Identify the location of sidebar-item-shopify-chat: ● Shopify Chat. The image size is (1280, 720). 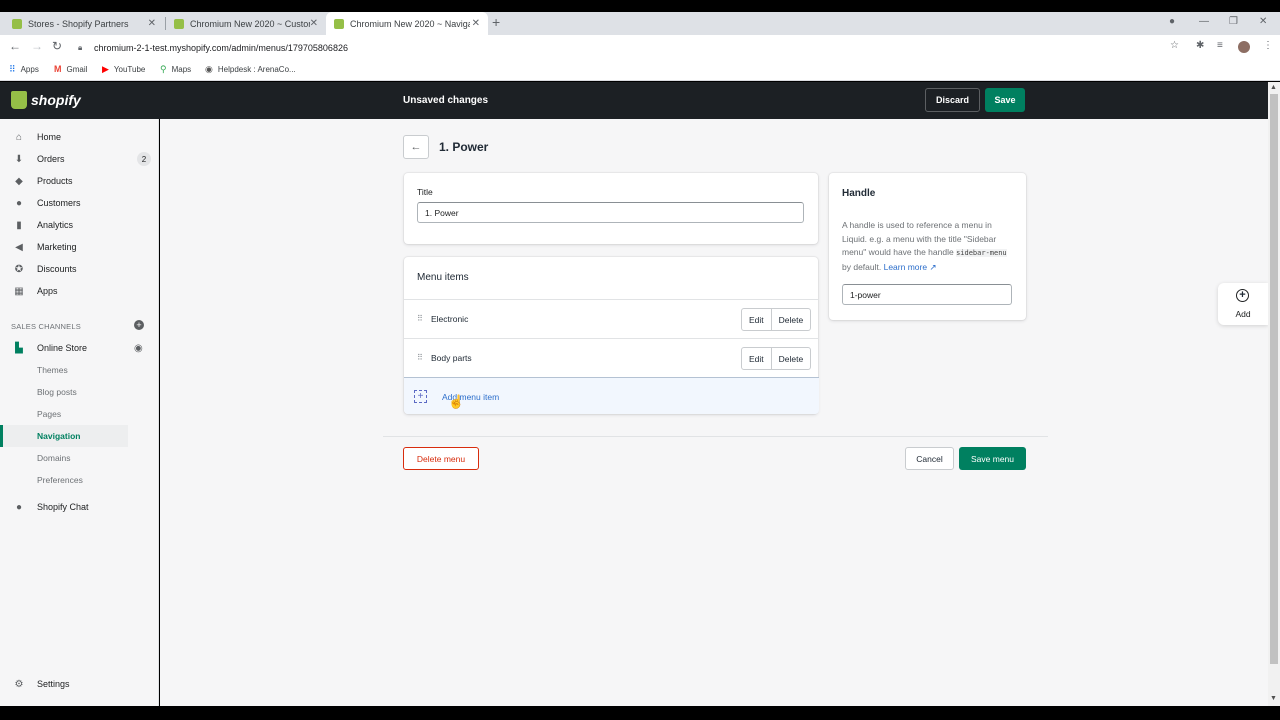
(79, 507).